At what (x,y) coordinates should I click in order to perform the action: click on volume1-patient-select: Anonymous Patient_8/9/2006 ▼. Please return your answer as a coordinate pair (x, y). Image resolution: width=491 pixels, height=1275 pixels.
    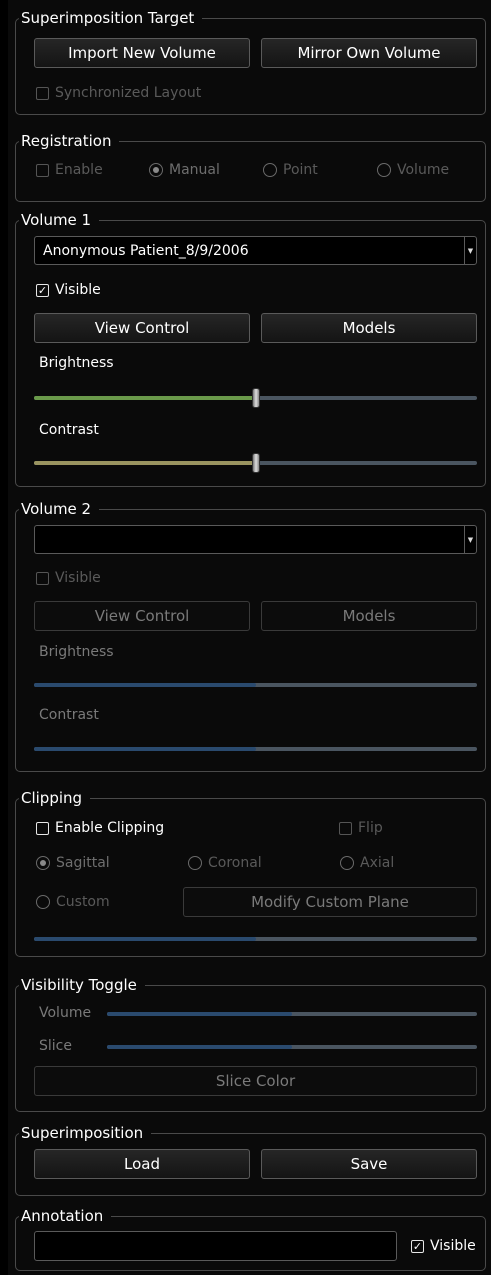
    Looking at the image, I should click on (255, 250).